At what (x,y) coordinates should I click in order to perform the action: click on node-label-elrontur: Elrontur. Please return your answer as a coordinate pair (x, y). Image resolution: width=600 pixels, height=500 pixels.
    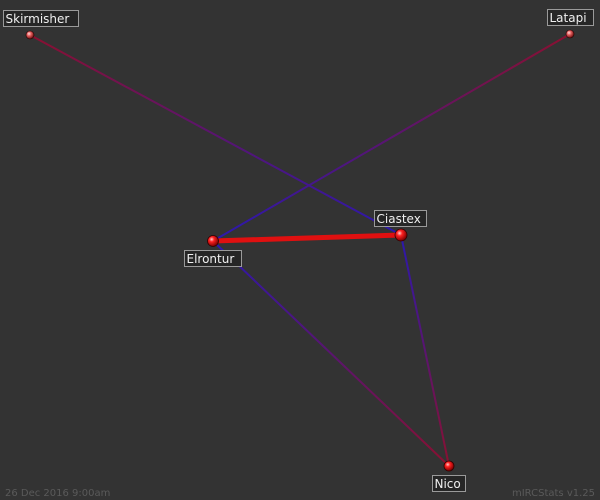
    Looking at the image, I should click on (211, 259).